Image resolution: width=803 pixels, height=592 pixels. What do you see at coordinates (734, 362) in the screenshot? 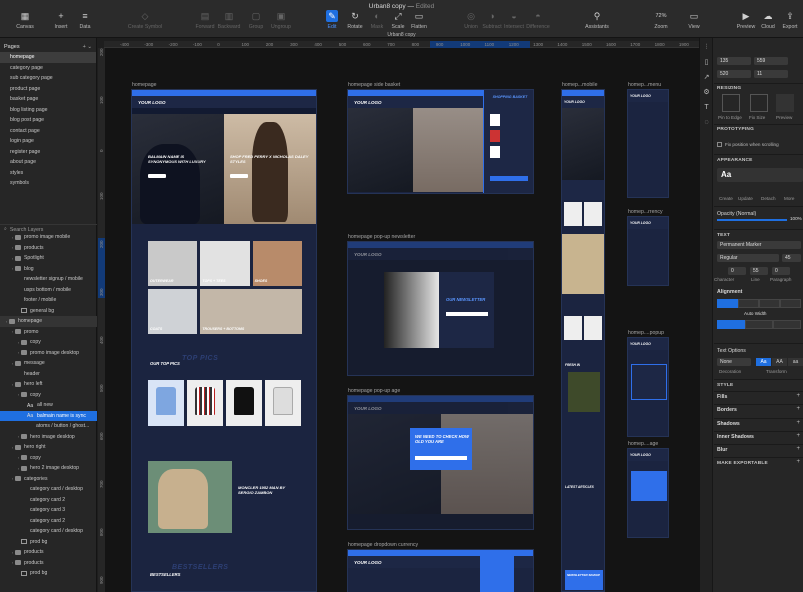
I see `decoration-select: None` at bounding box center [734, 362].